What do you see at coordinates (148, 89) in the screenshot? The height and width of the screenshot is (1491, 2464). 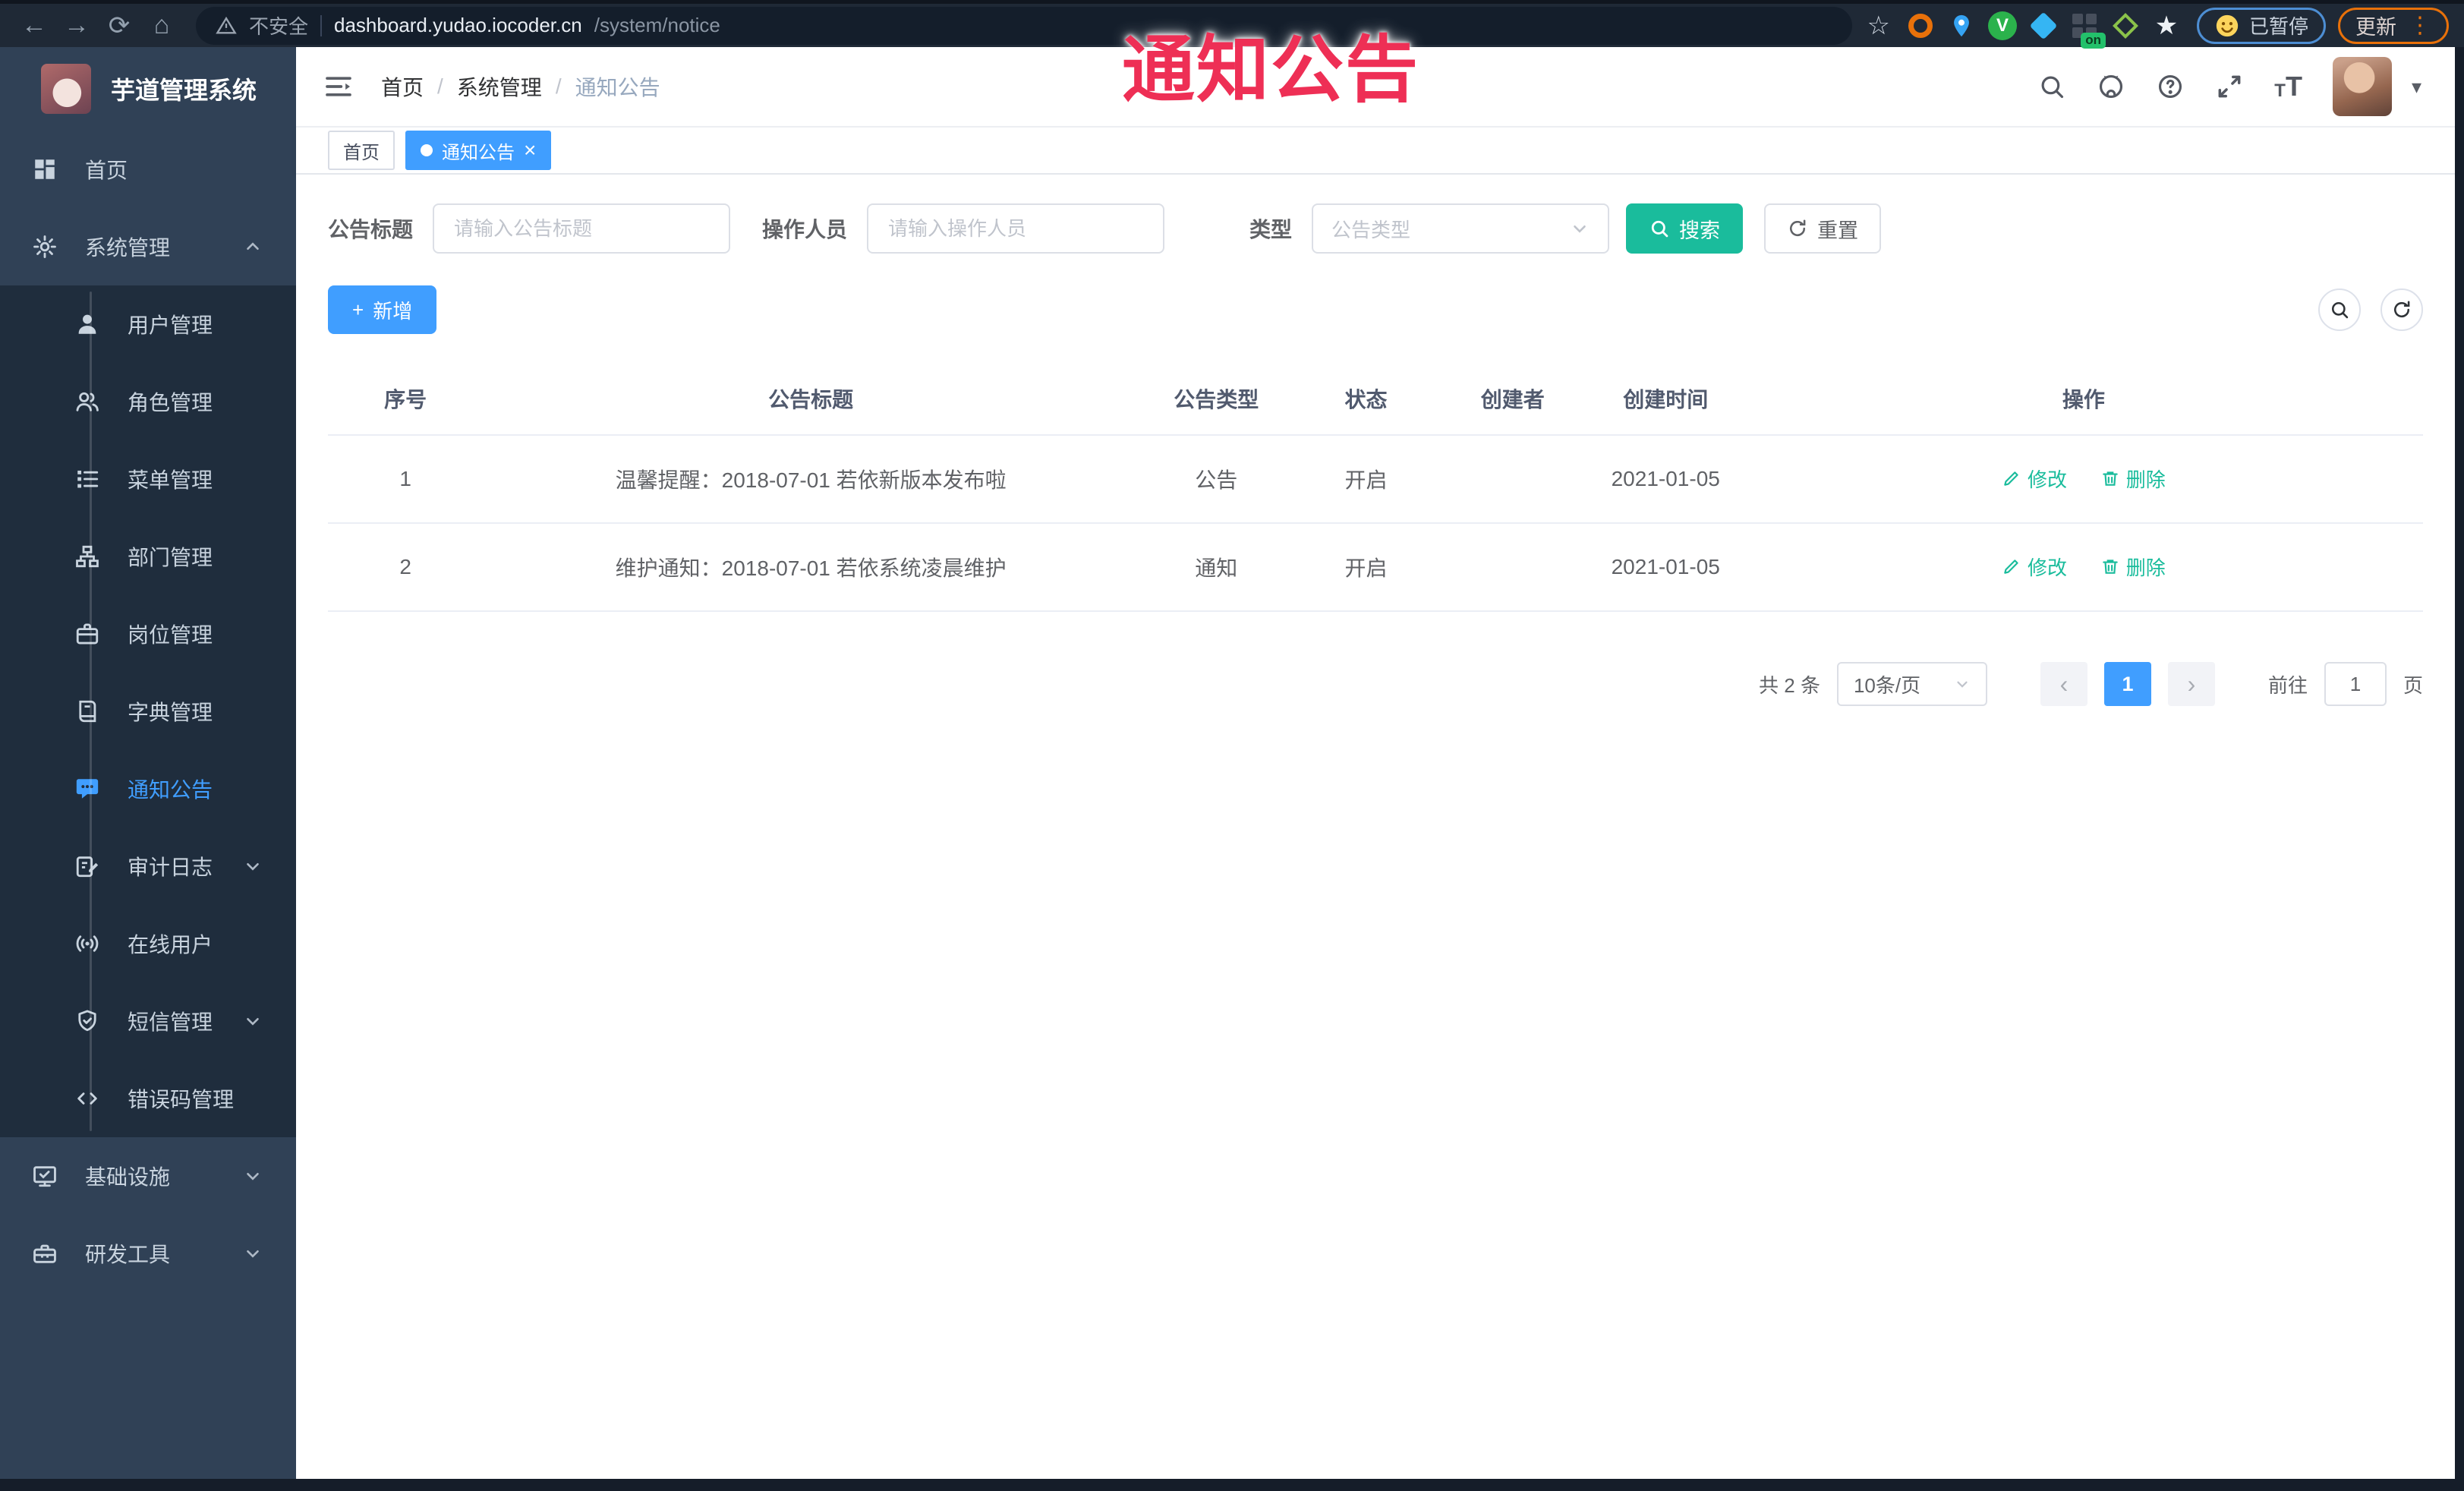 I see `sidebar-logo-row: 芋道管理系统` at bounding box center [148, 89].